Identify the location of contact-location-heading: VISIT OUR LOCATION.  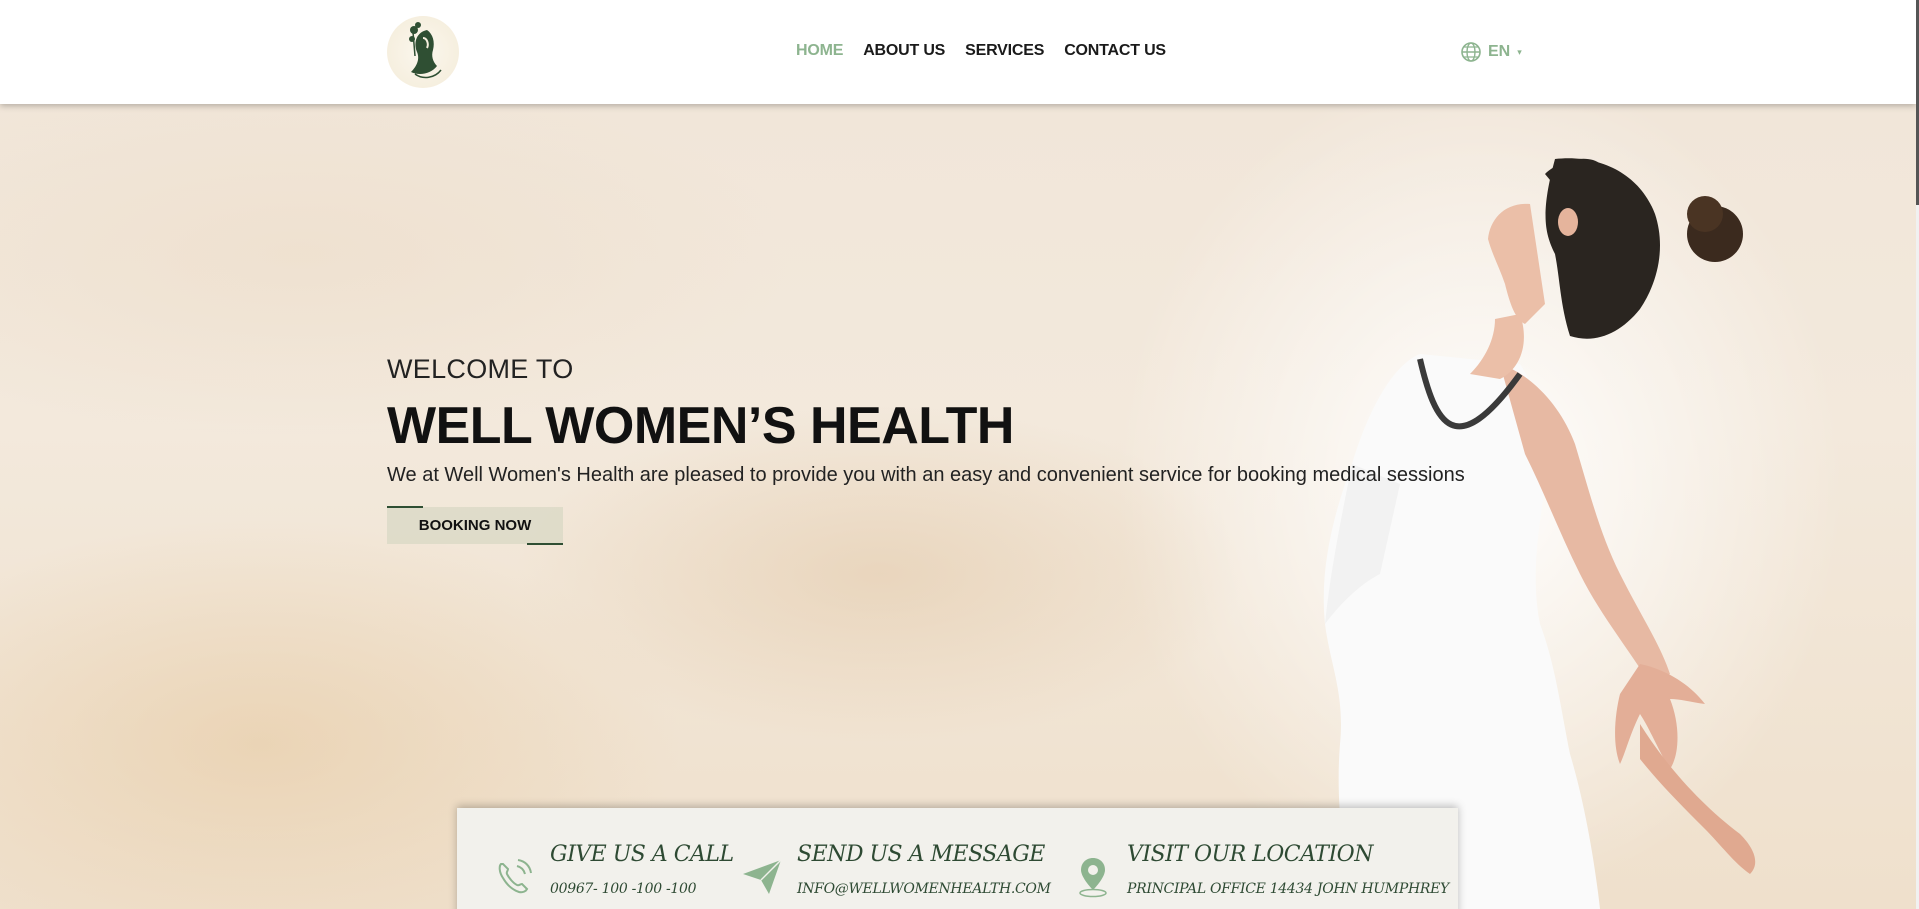
(1250, 854).